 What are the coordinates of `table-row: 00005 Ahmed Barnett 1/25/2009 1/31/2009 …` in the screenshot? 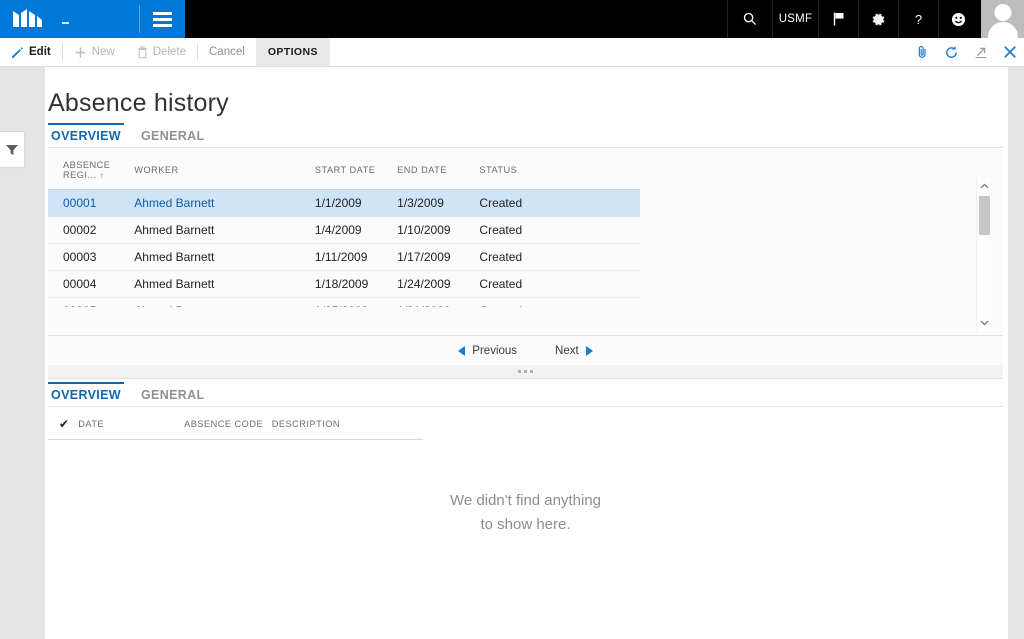 It's located at (344, 302).